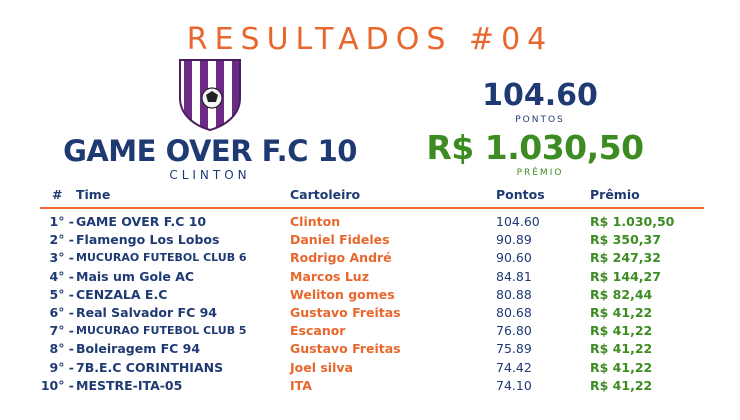  I want to click on row-points: 80.88, so click(514, 294).